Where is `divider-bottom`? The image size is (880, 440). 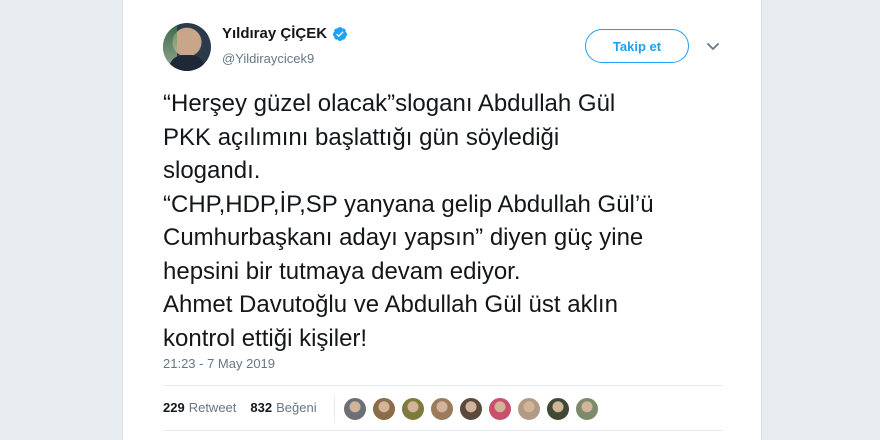 divider-bottom is located at coordinates (443, 430).